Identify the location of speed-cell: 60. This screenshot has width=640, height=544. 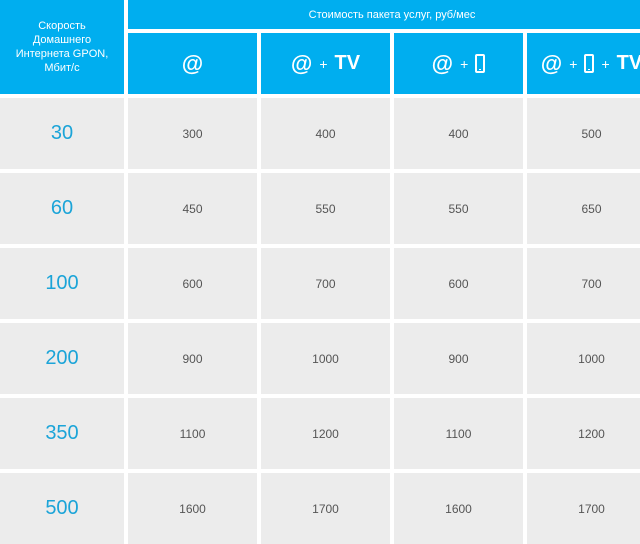
(62, 208).